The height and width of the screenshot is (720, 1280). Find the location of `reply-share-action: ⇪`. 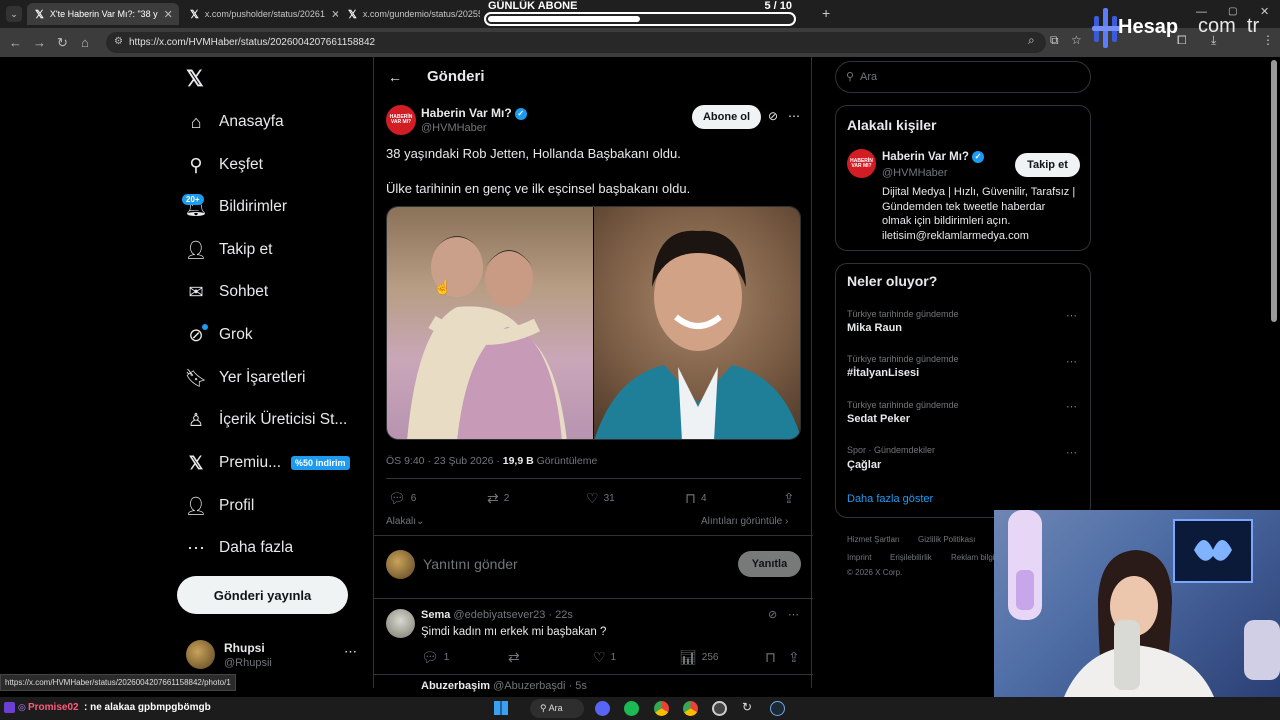

reply-share-action: ⇪ is located at coordinates (796, 657).